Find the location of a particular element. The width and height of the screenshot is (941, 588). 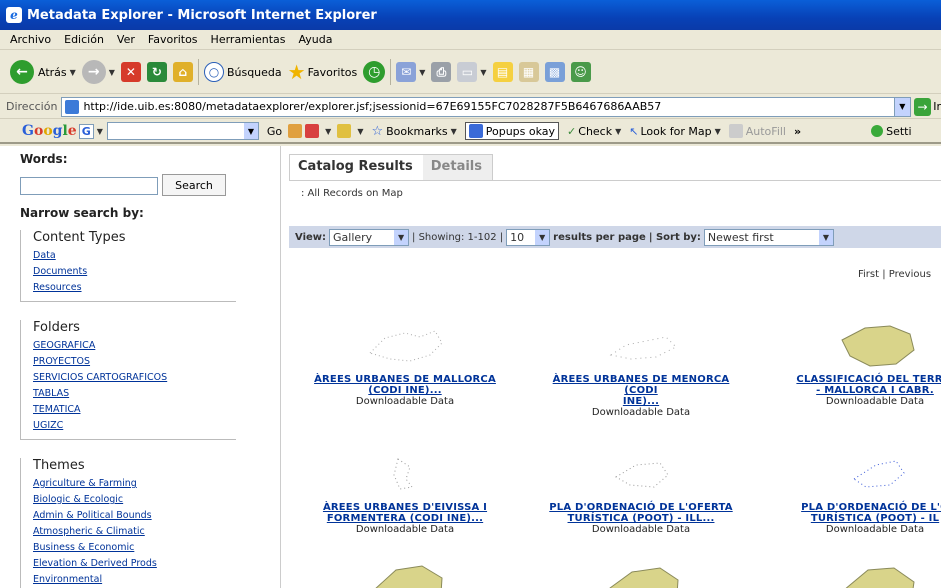

facet-link-environmental: Environmental is located at coordinates (134, 580).